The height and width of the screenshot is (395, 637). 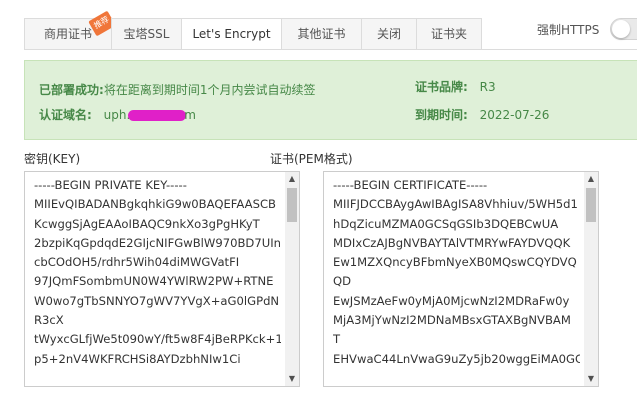 What do you see at coordinates (157, 115) in the screenshot?
I see `redaction-mark` at bounding box center [157, 115].